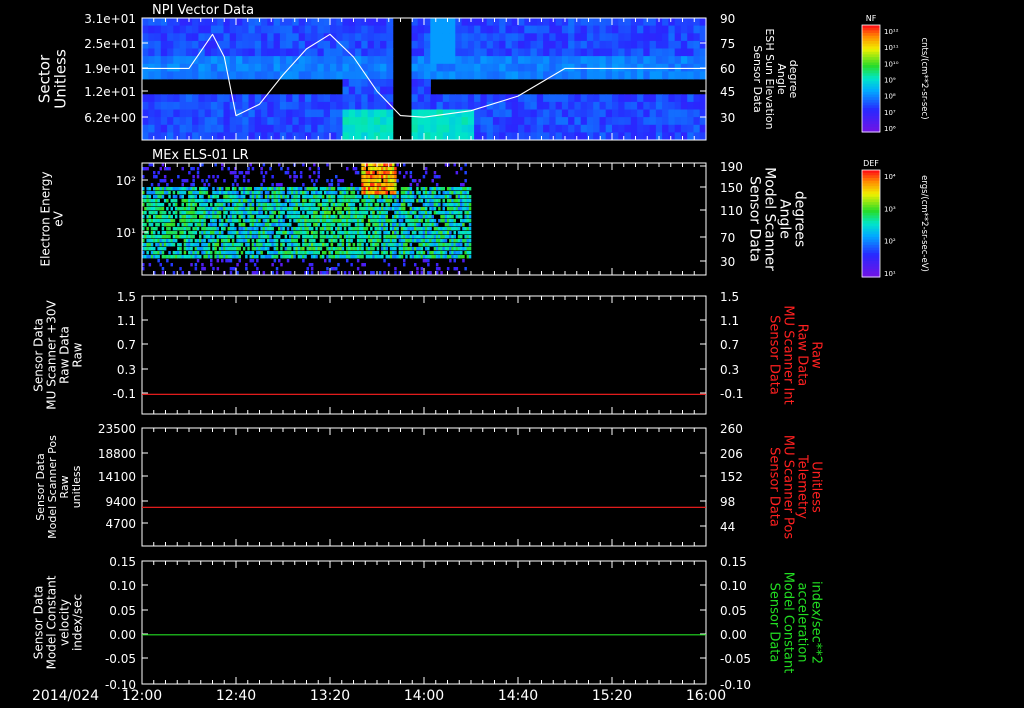 This screenshot has width=1024, height=708. What do you see at coordinates (117, 477) in the screenshot?
I see `y-tick-label: 14100` at bounding box center [117, 477].